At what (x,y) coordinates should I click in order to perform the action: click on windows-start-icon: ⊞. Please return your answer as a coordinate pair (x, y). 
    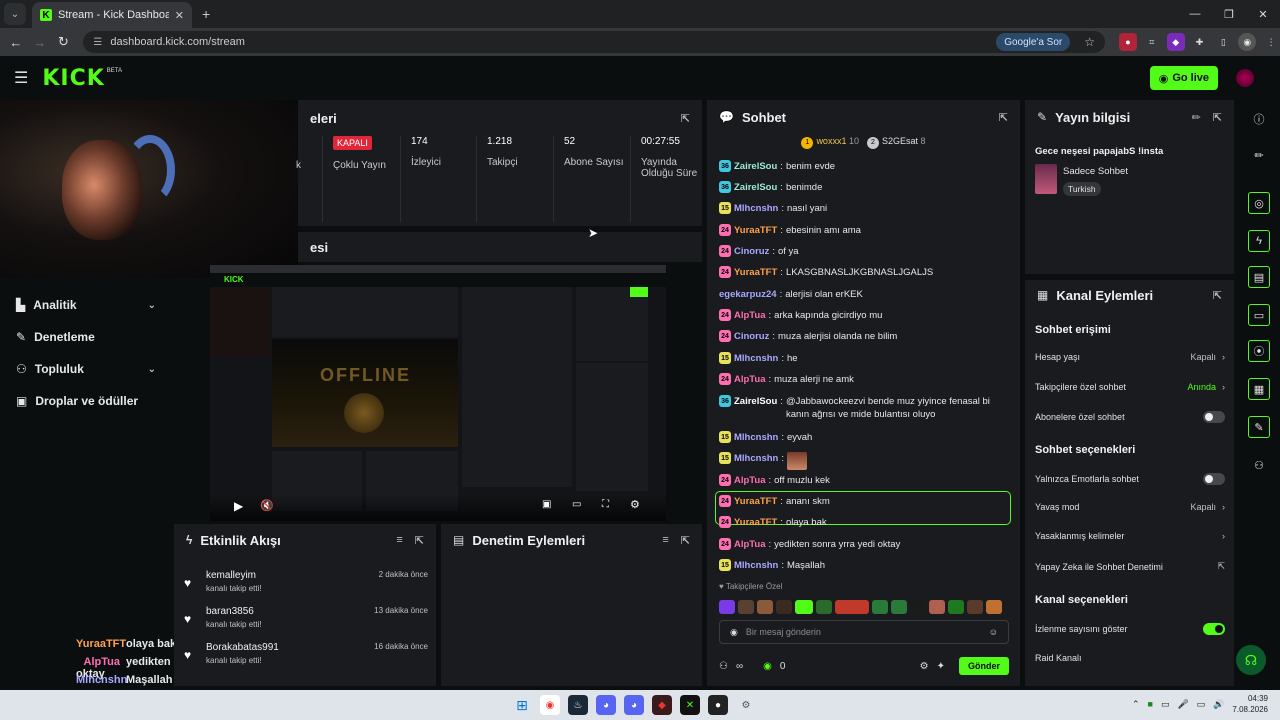
    Looking at the image, I should click on (522, 705).